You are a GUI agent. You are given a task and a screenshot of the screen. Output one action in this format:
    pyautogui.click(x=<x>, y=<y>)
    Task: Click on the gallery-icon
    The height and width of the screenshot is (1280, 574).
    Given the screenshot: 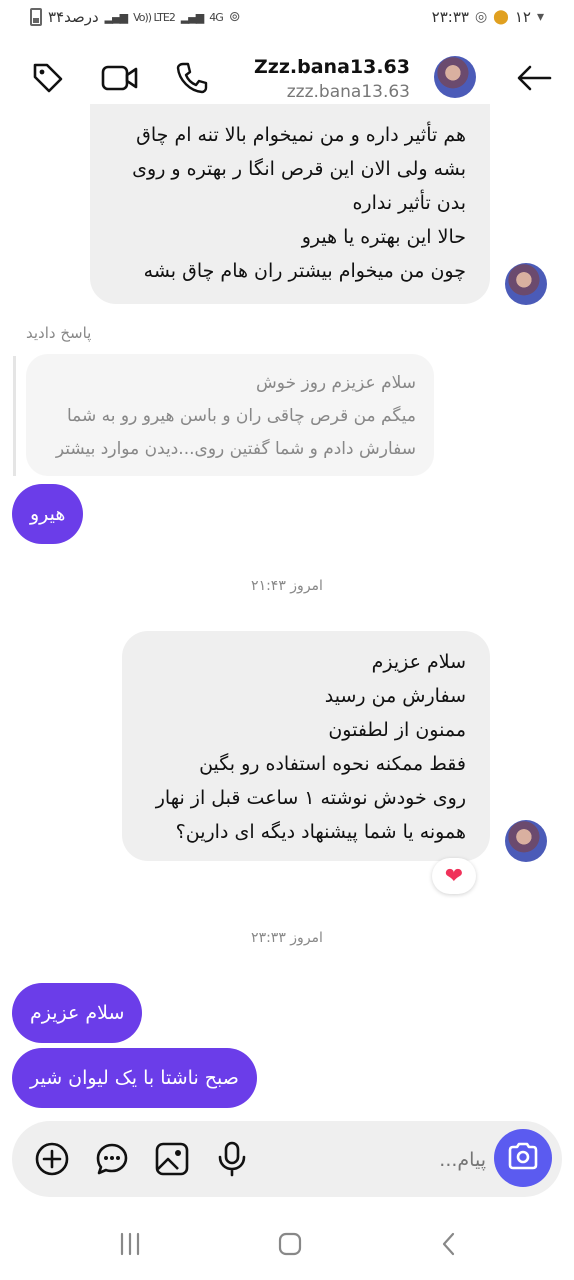 What is the action you would take?
    pyautogui.click(x=172, y=1159)
    